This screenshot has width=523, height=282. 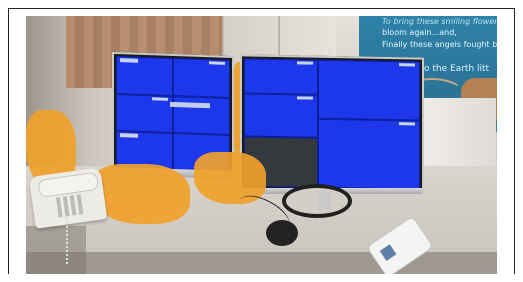 I want to click on phone-handset, so click(x=68, y=184).